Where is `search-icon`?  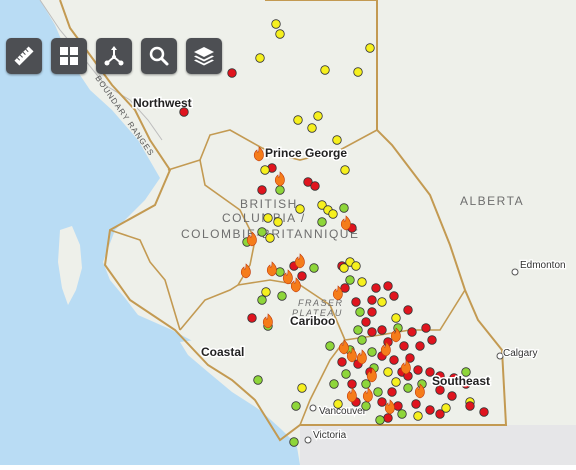
search-icon is located at coordinates (159, 56).